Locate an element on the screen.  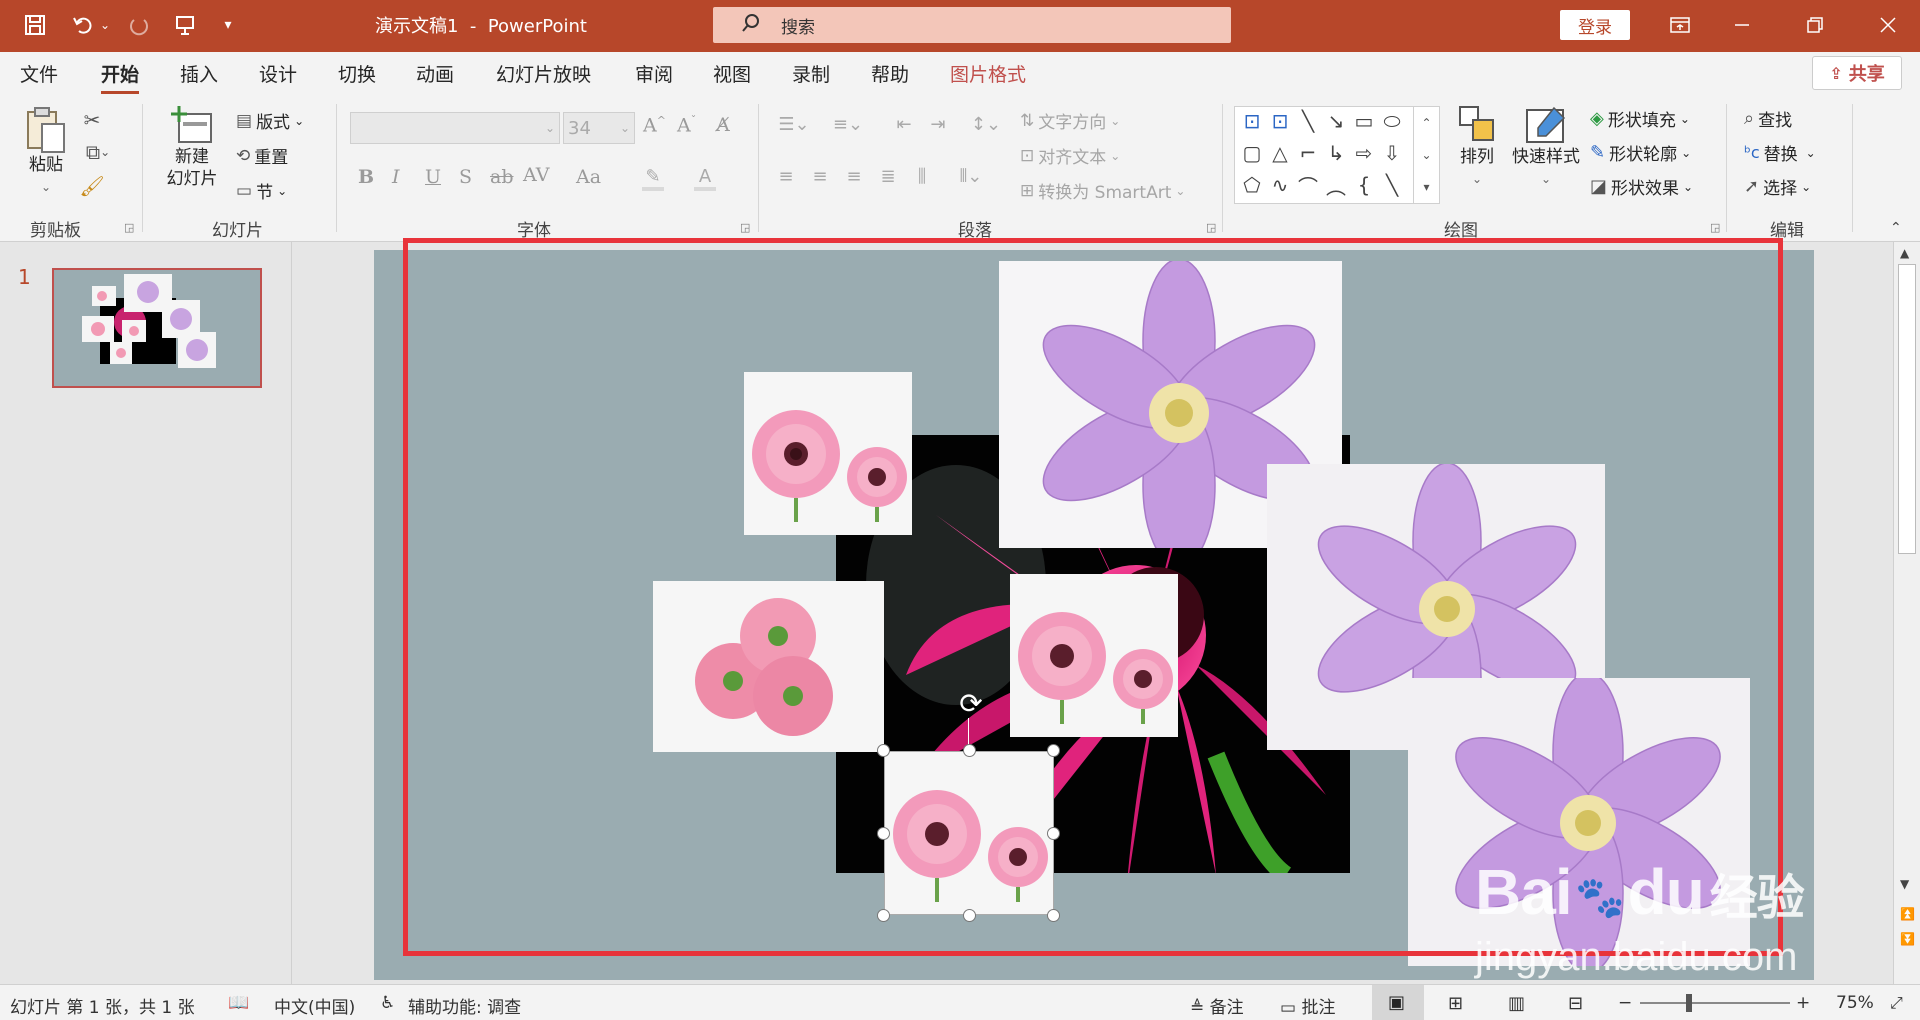
zoom-level: 75% is located at coordinates (1855, 1003).